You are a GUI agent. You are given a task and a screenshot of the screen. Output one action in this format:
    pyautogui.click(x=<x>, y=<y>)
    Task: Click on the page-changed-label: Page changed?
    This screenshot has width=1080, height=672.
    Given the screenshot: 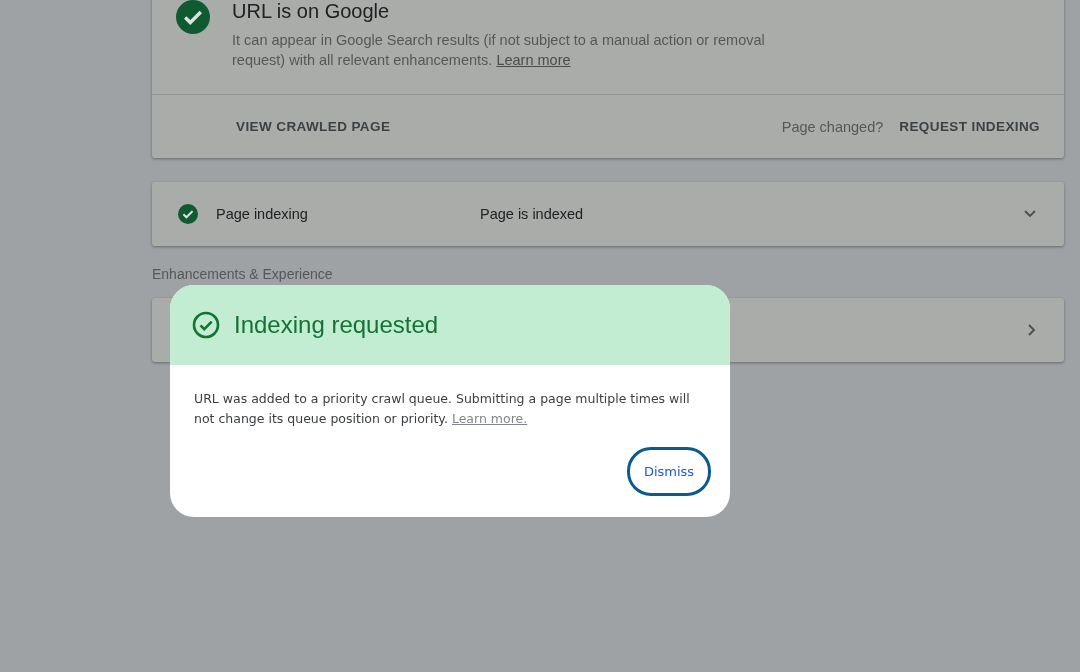 What is the action you would take?
    pyautogui.click(x=832, y=126)
    